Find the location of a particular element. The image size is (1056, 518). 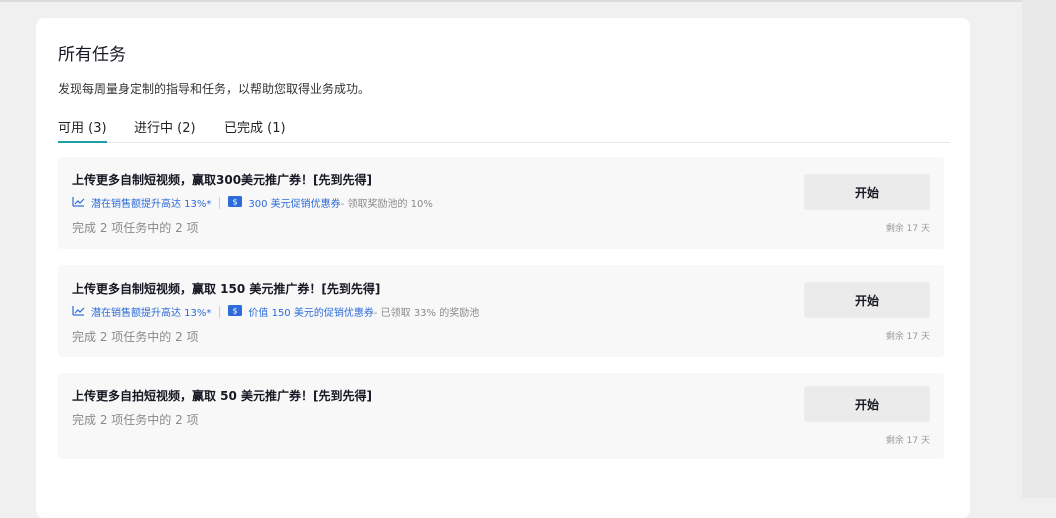

task-tabs: 可用 (3) 进行中 (2) 已完成 (1) is located at coordinates (504, 130).